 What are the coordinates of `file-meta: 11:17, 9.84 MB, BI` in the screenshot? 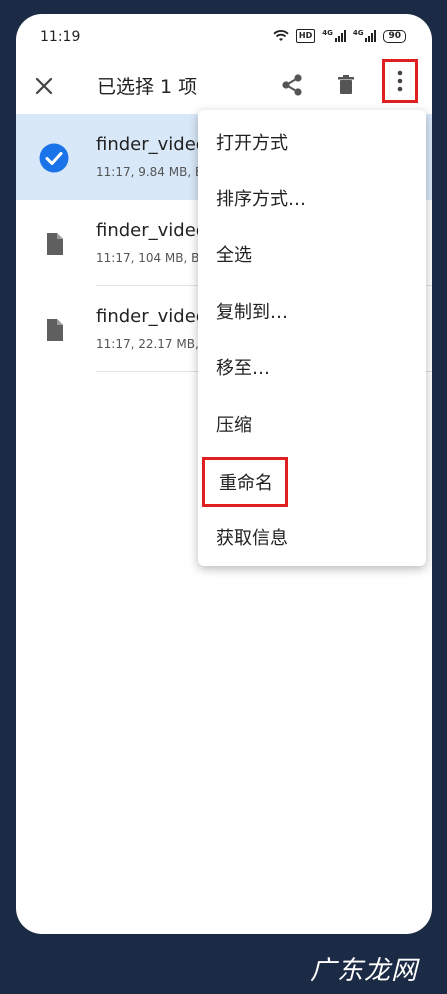 It's located at (151, 172).